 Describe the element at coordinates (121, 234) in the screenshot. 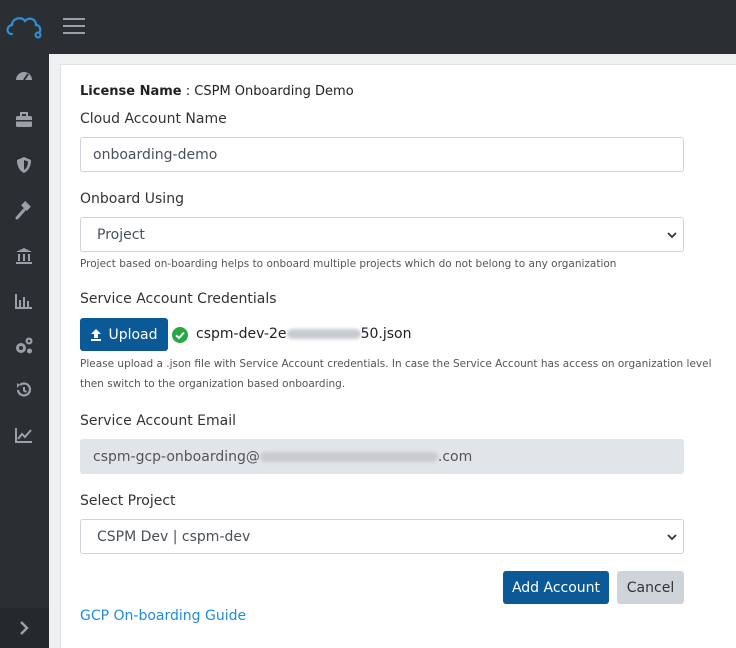

I see `onboard-using-value: Project` at that location.